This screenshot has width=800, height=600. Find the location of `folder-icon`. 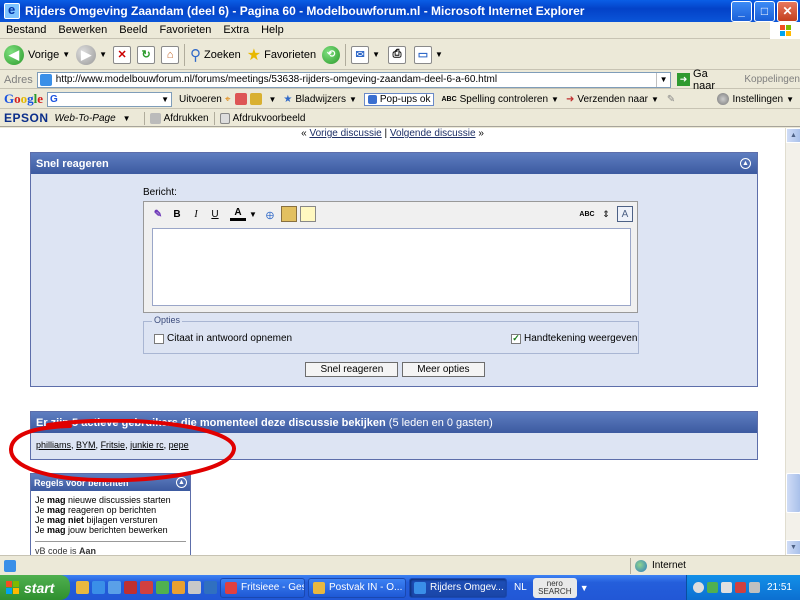

folder-icon is located at coordinates (82, 587).